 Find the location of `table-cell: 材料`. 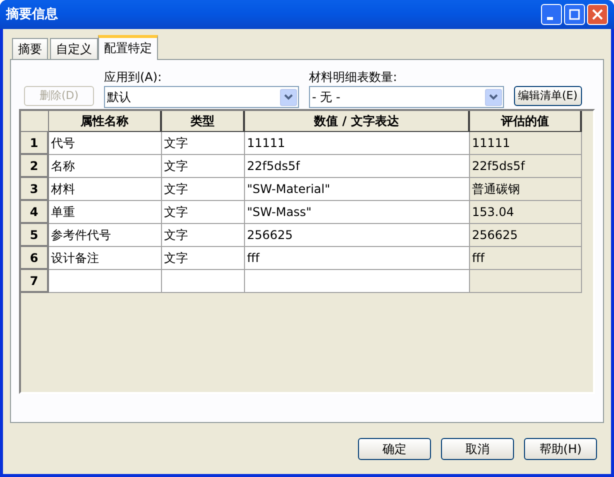

table-cell: 材料 is located at coordinates (105, 189).